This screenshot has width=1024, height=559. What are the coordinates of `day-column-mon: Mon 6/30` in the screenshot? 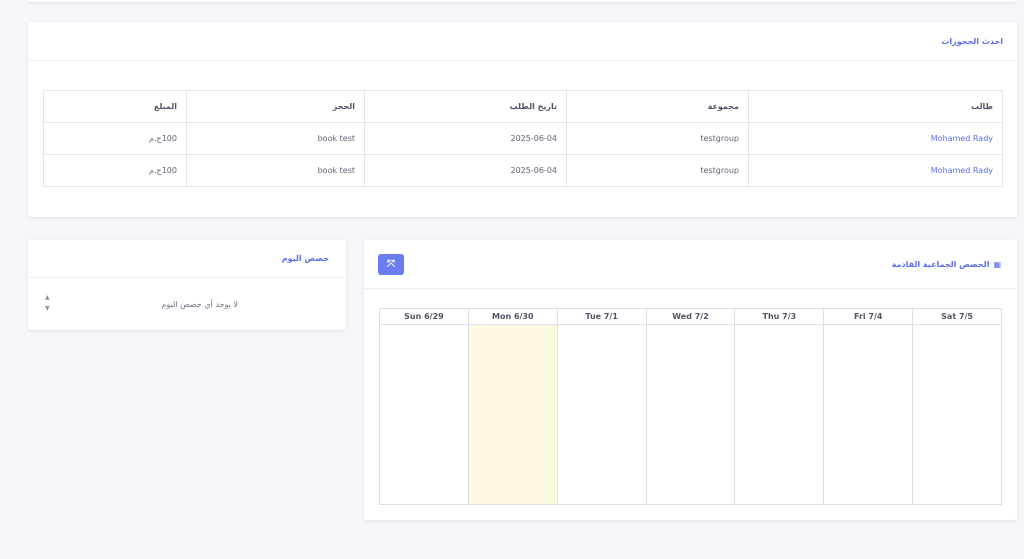 It's located at (512, 406).